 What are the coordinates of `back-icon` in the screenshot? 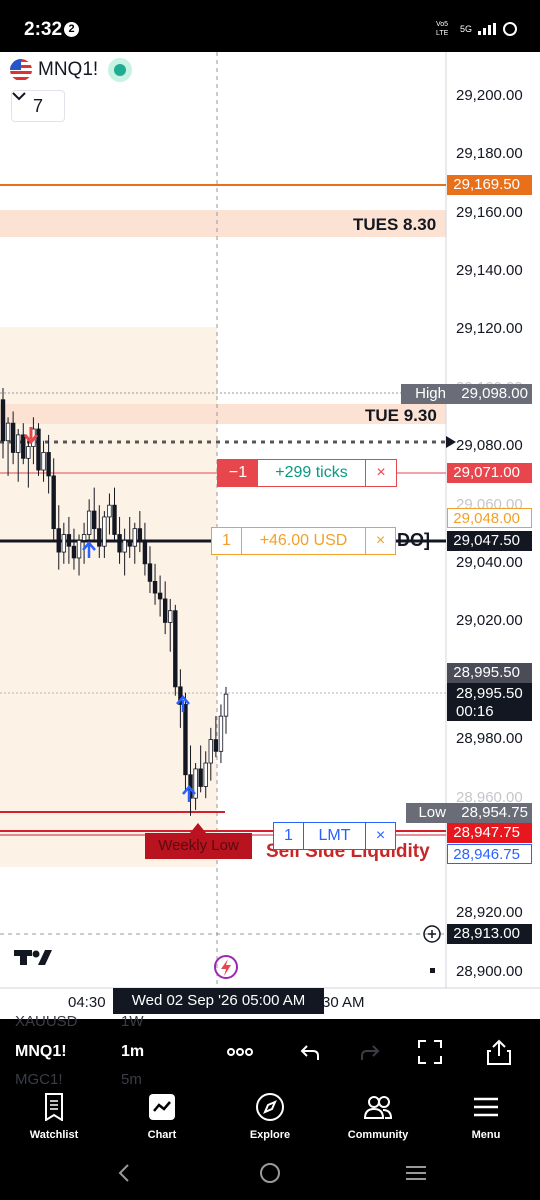 It's located at (124, 1173).